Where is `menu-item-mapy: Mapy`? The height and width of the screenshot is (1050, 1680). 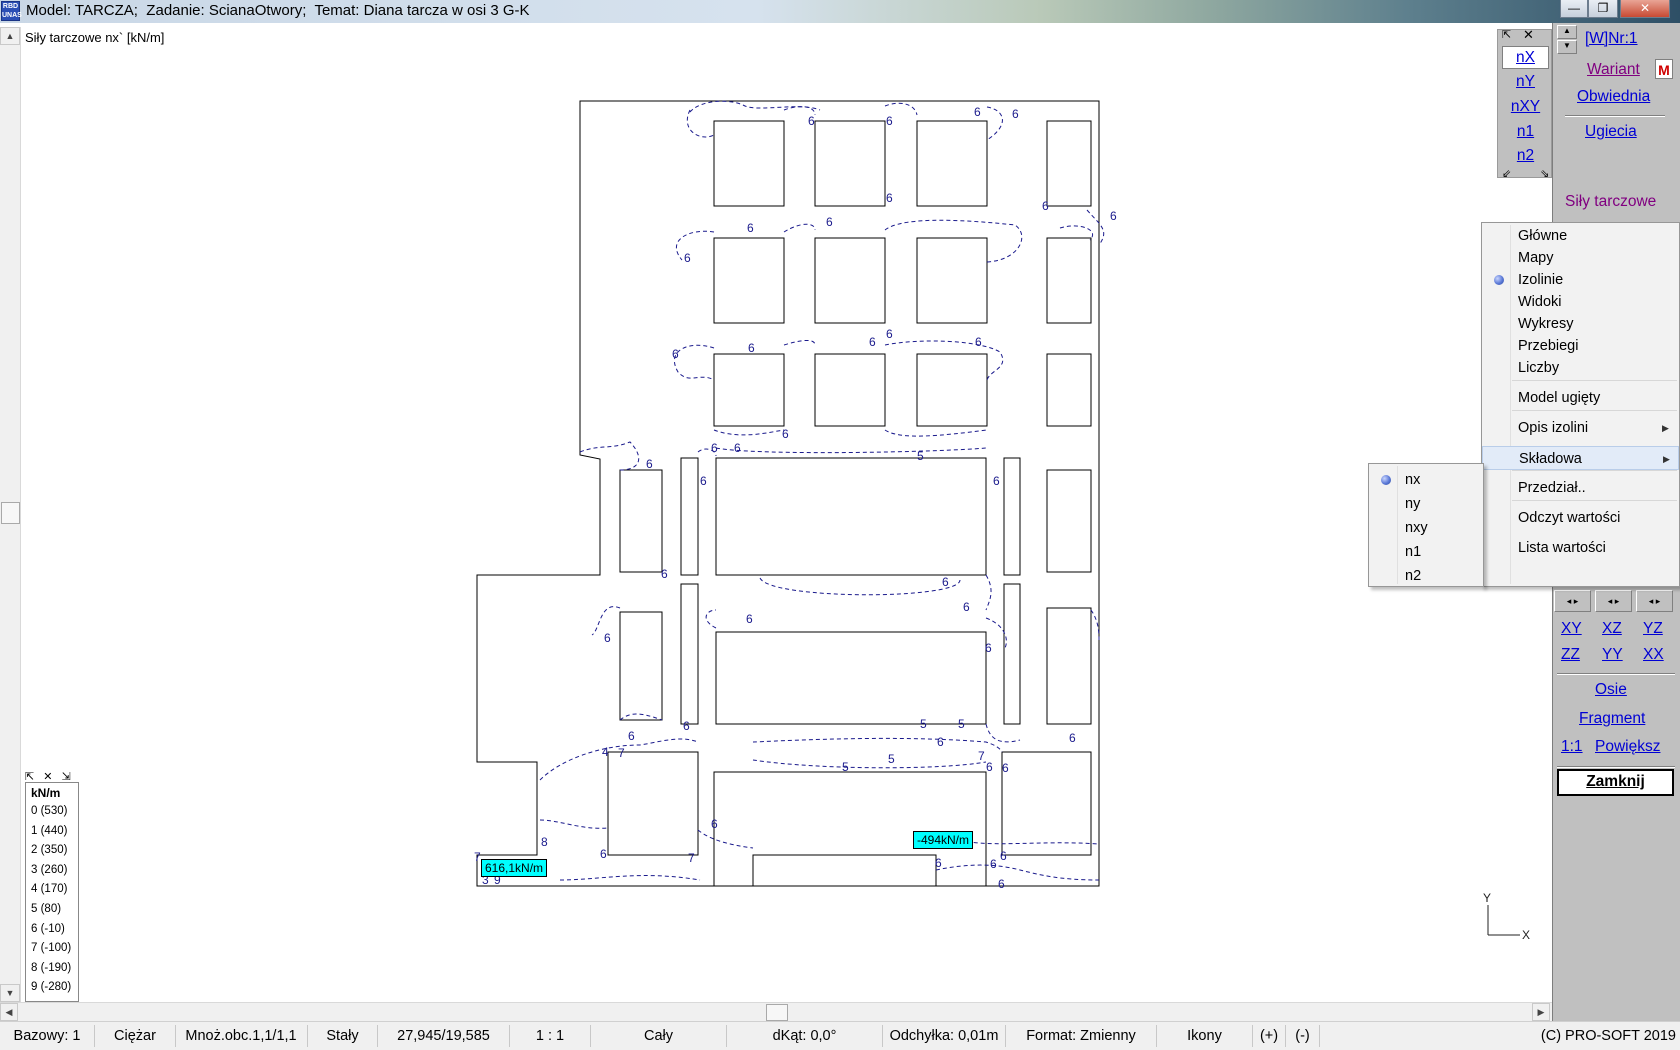 menu-item-mapy: Mapy is located at coordinates (1580, 258).